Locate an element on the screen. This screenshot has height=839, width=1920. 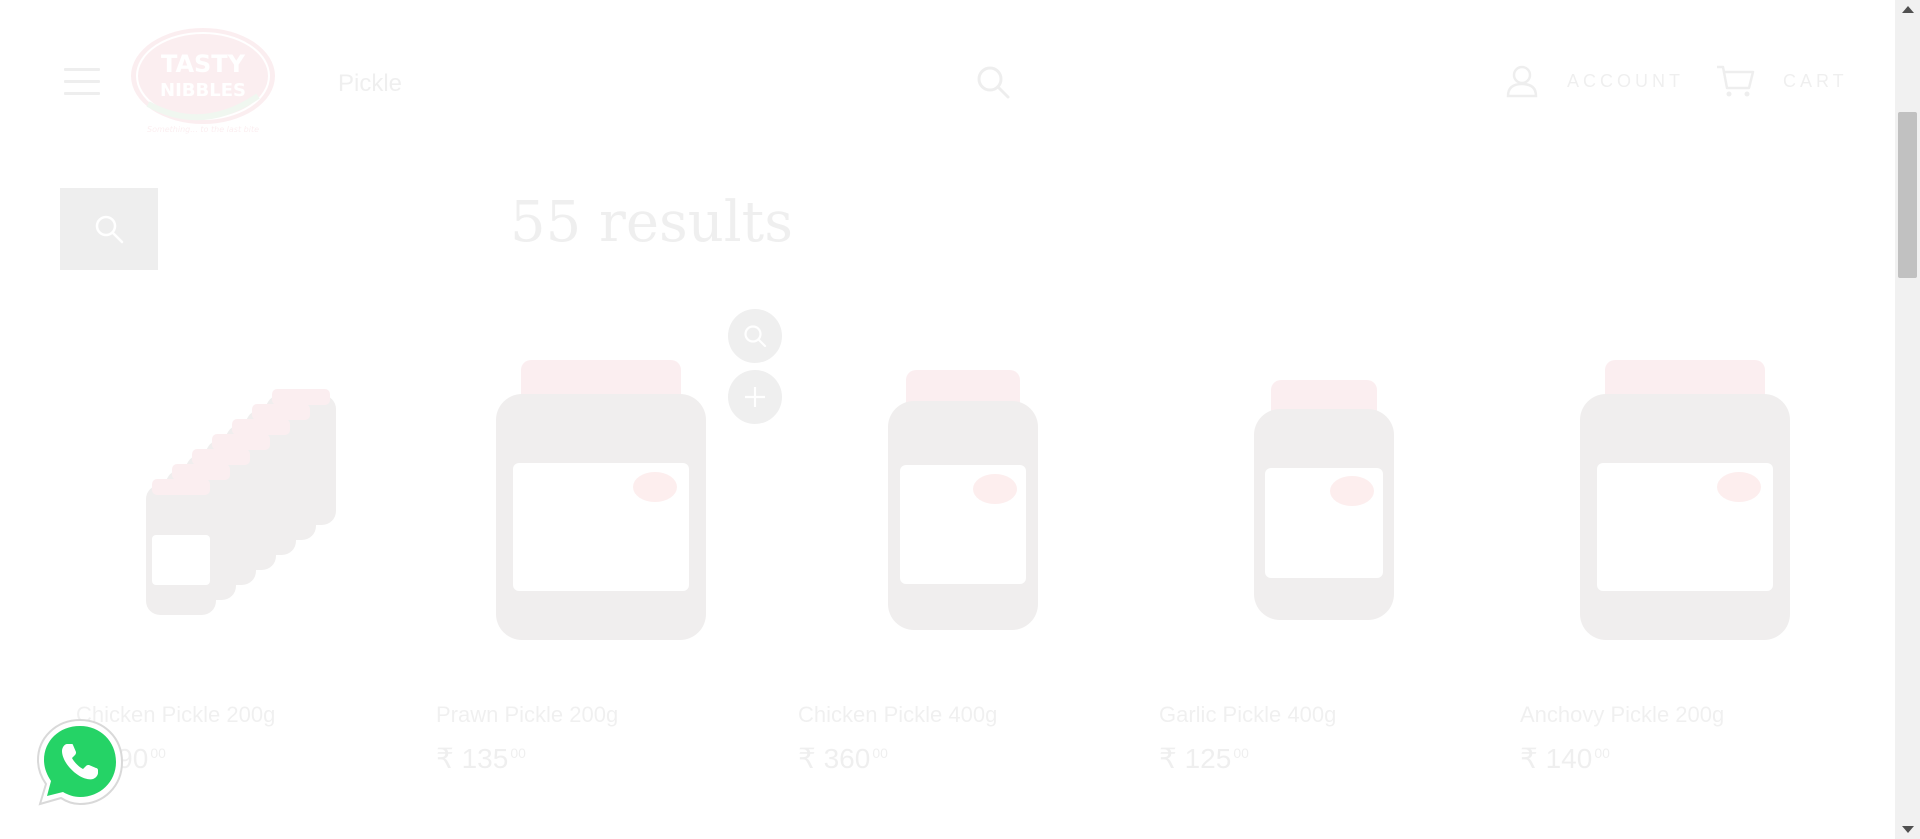
search-input is located at coordinates (658, 84).